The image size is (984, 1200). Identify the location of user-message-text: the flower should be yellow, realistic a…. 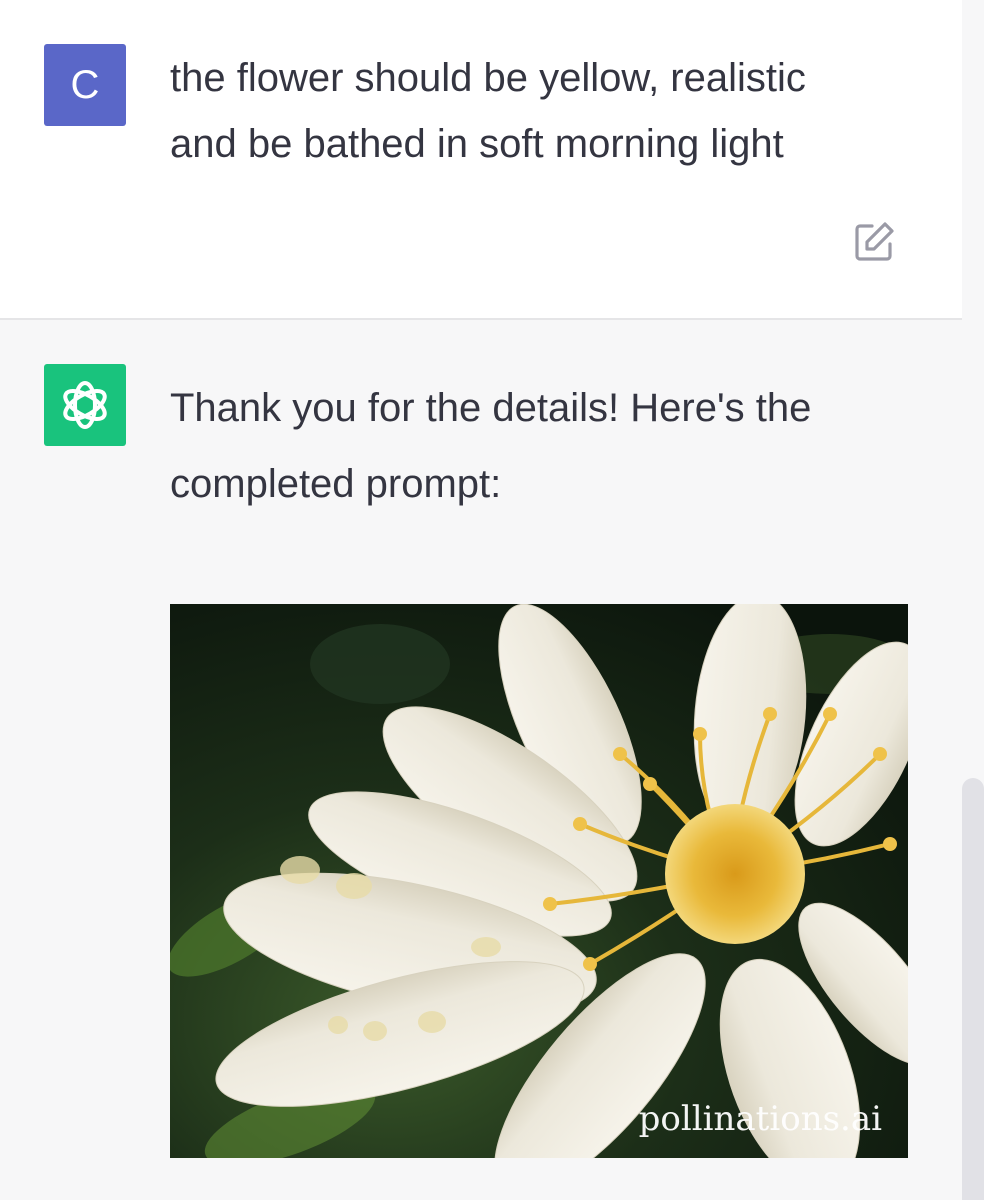
(488, 111).